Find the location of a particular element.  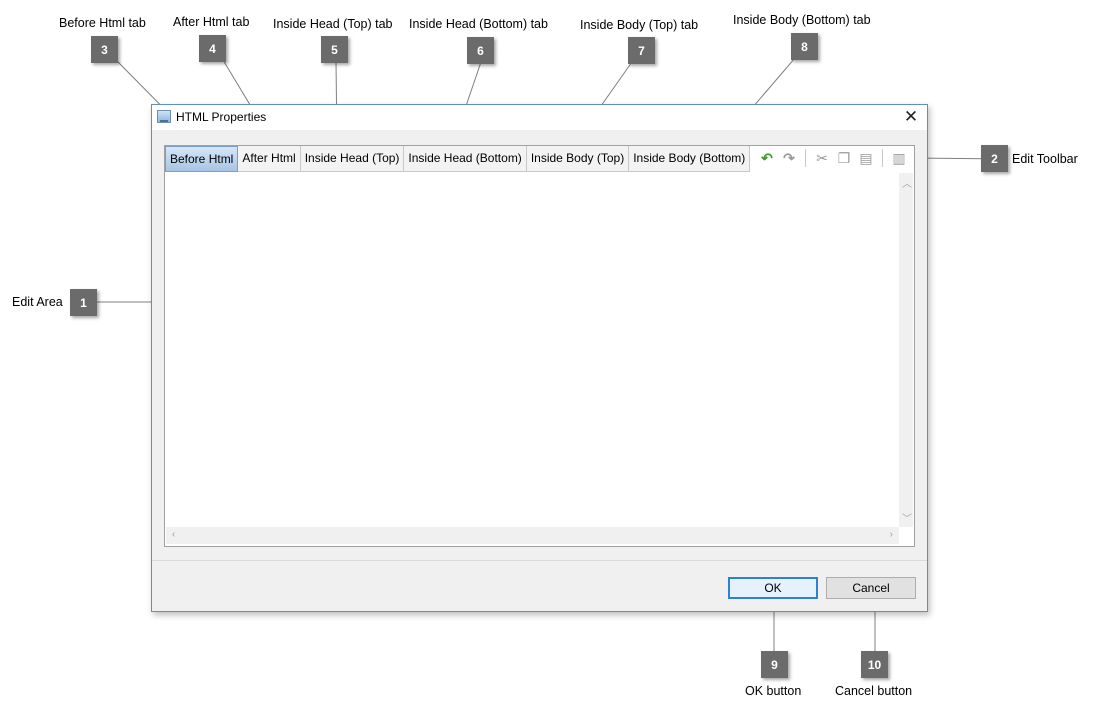

callout-badge-3: 3 is located at coordinates (104, 49).